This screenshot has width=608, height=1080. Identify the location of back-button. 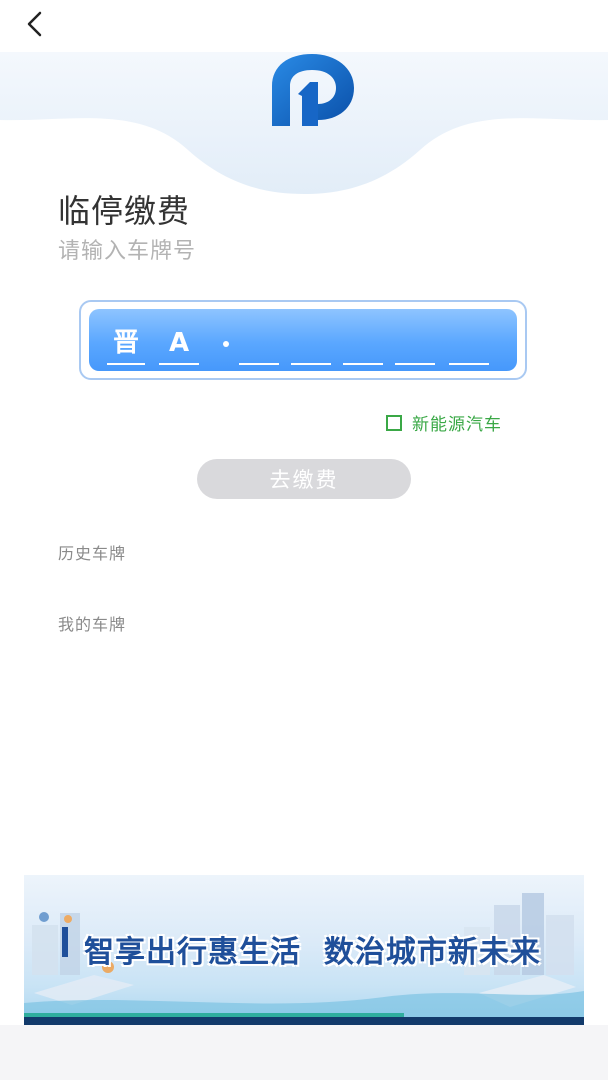
(34, 26).